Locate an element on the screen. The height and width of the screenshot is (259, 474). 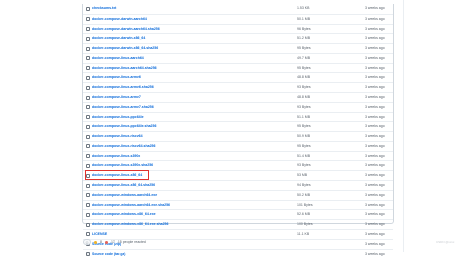
asset-link: docker-compose-linux-s390x.sha256 is located at coordinates (122, 165).